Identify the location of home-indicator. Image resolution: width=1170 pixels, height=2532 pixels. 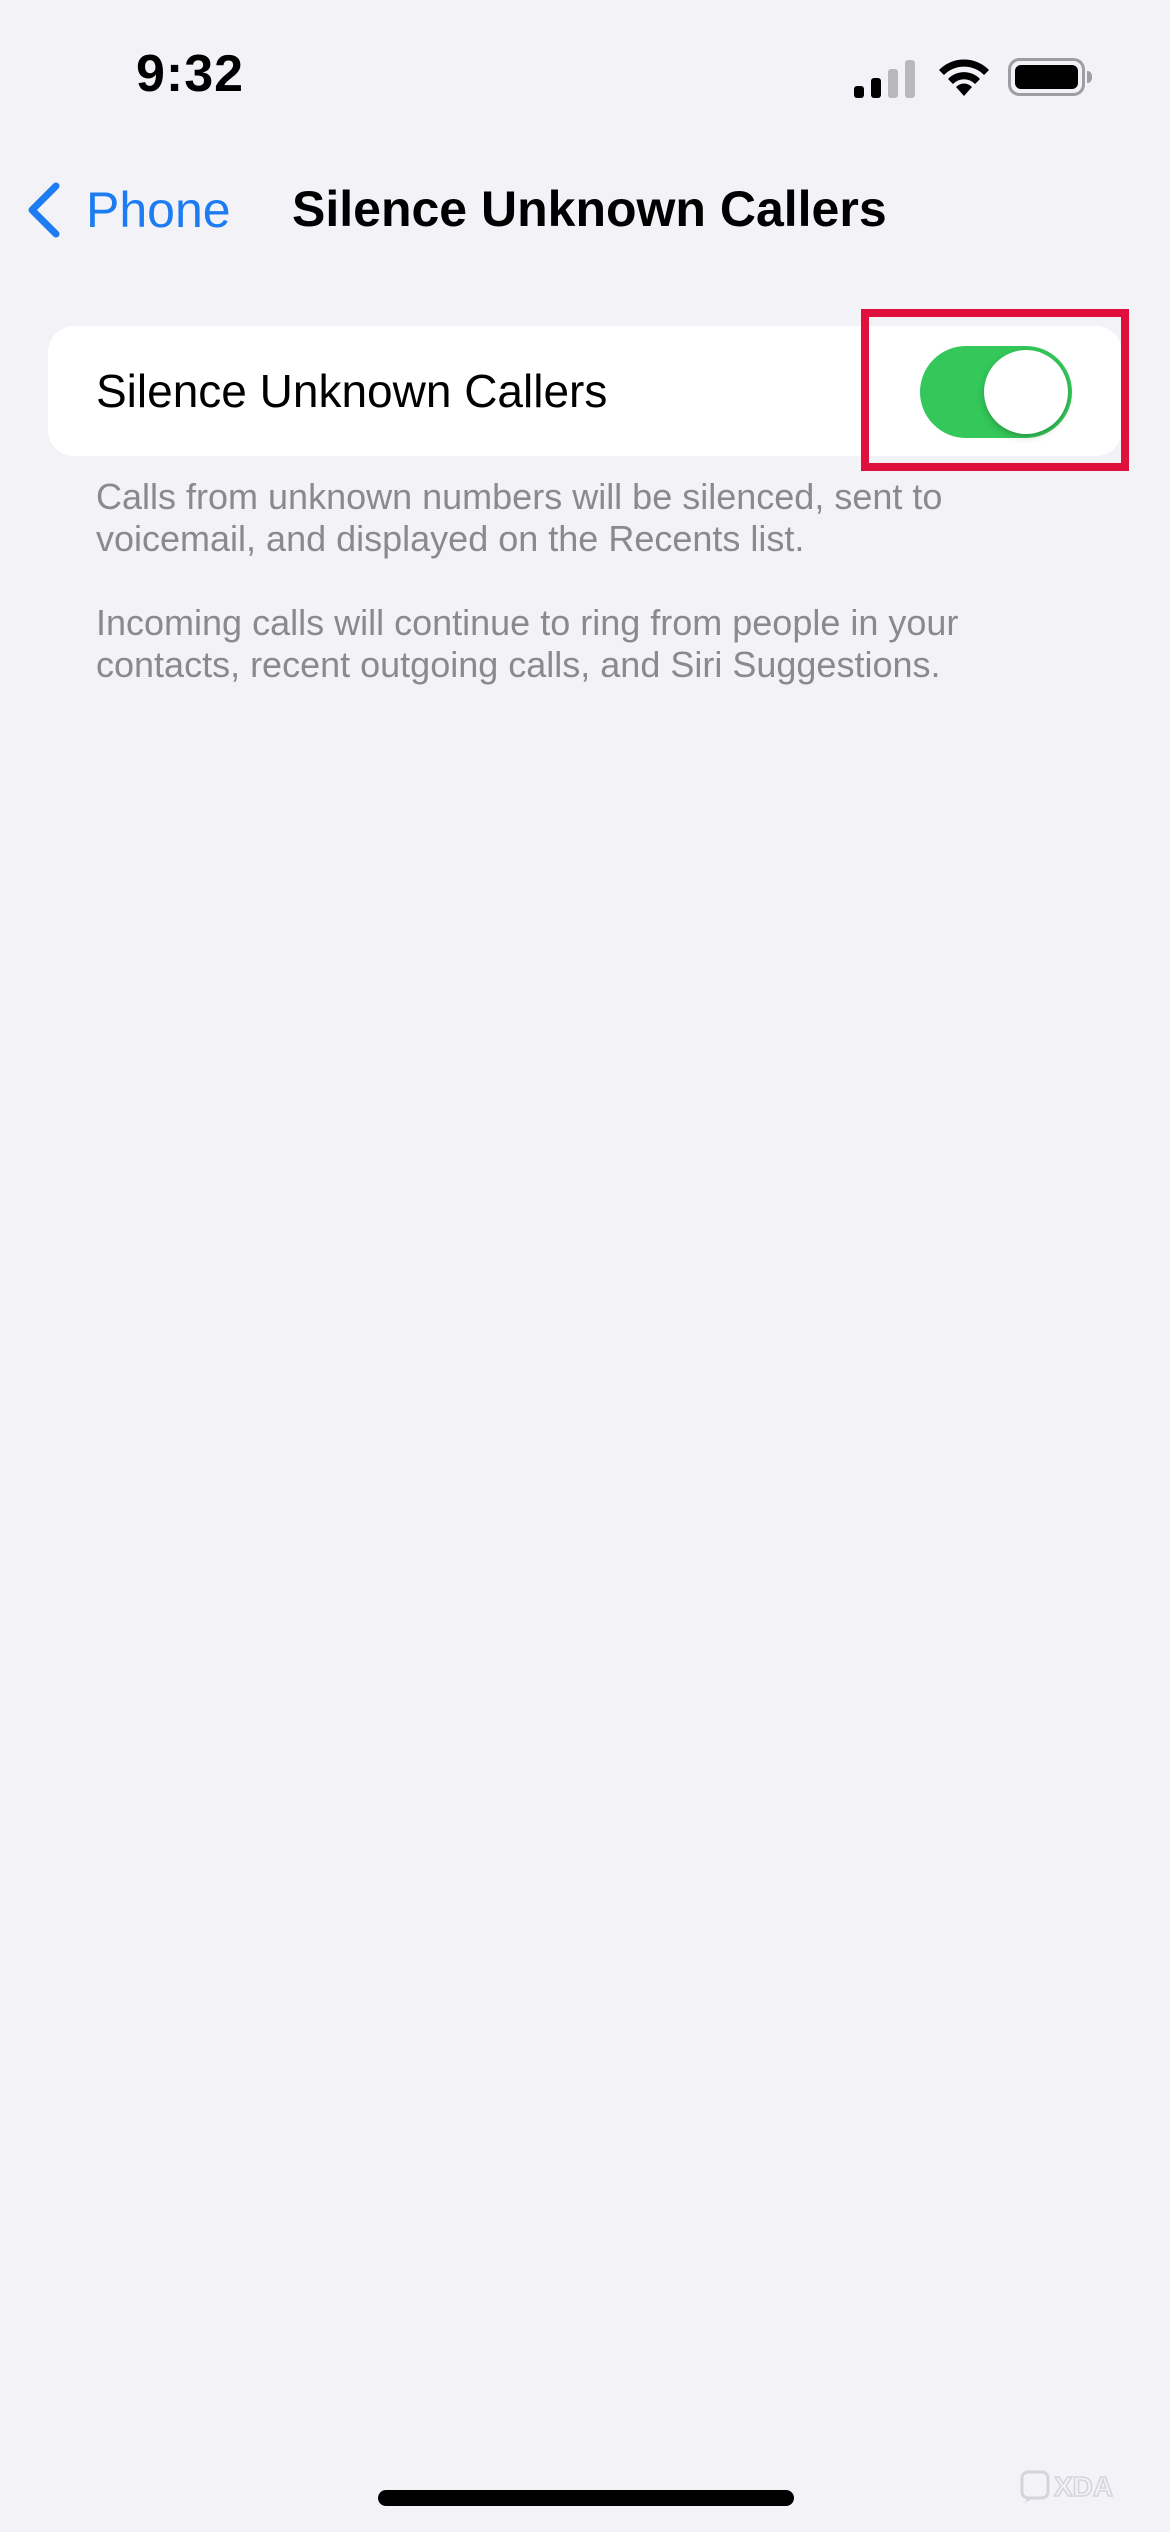
(586, 2498).